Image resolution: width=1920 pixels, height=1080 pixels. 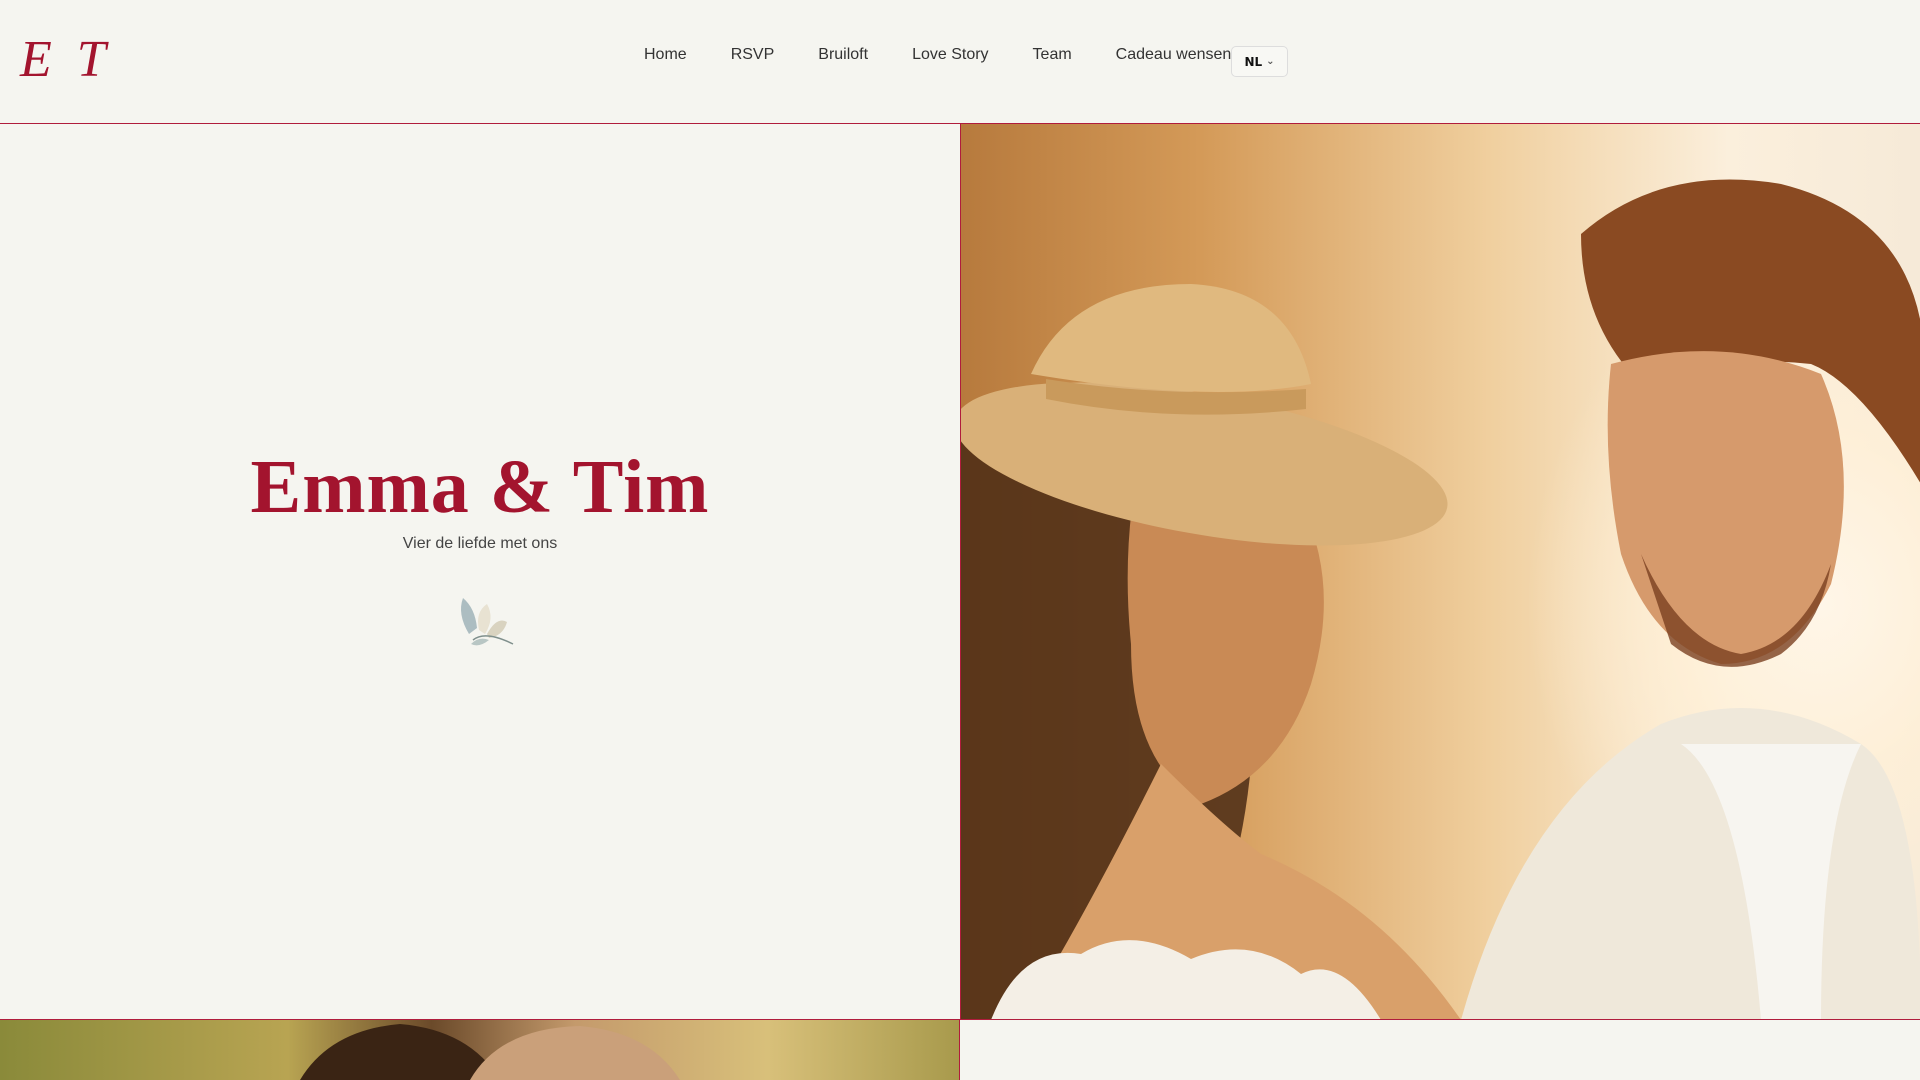 I want to click on chevron-down-icon: ⌄, so click(x=1270, y=61).